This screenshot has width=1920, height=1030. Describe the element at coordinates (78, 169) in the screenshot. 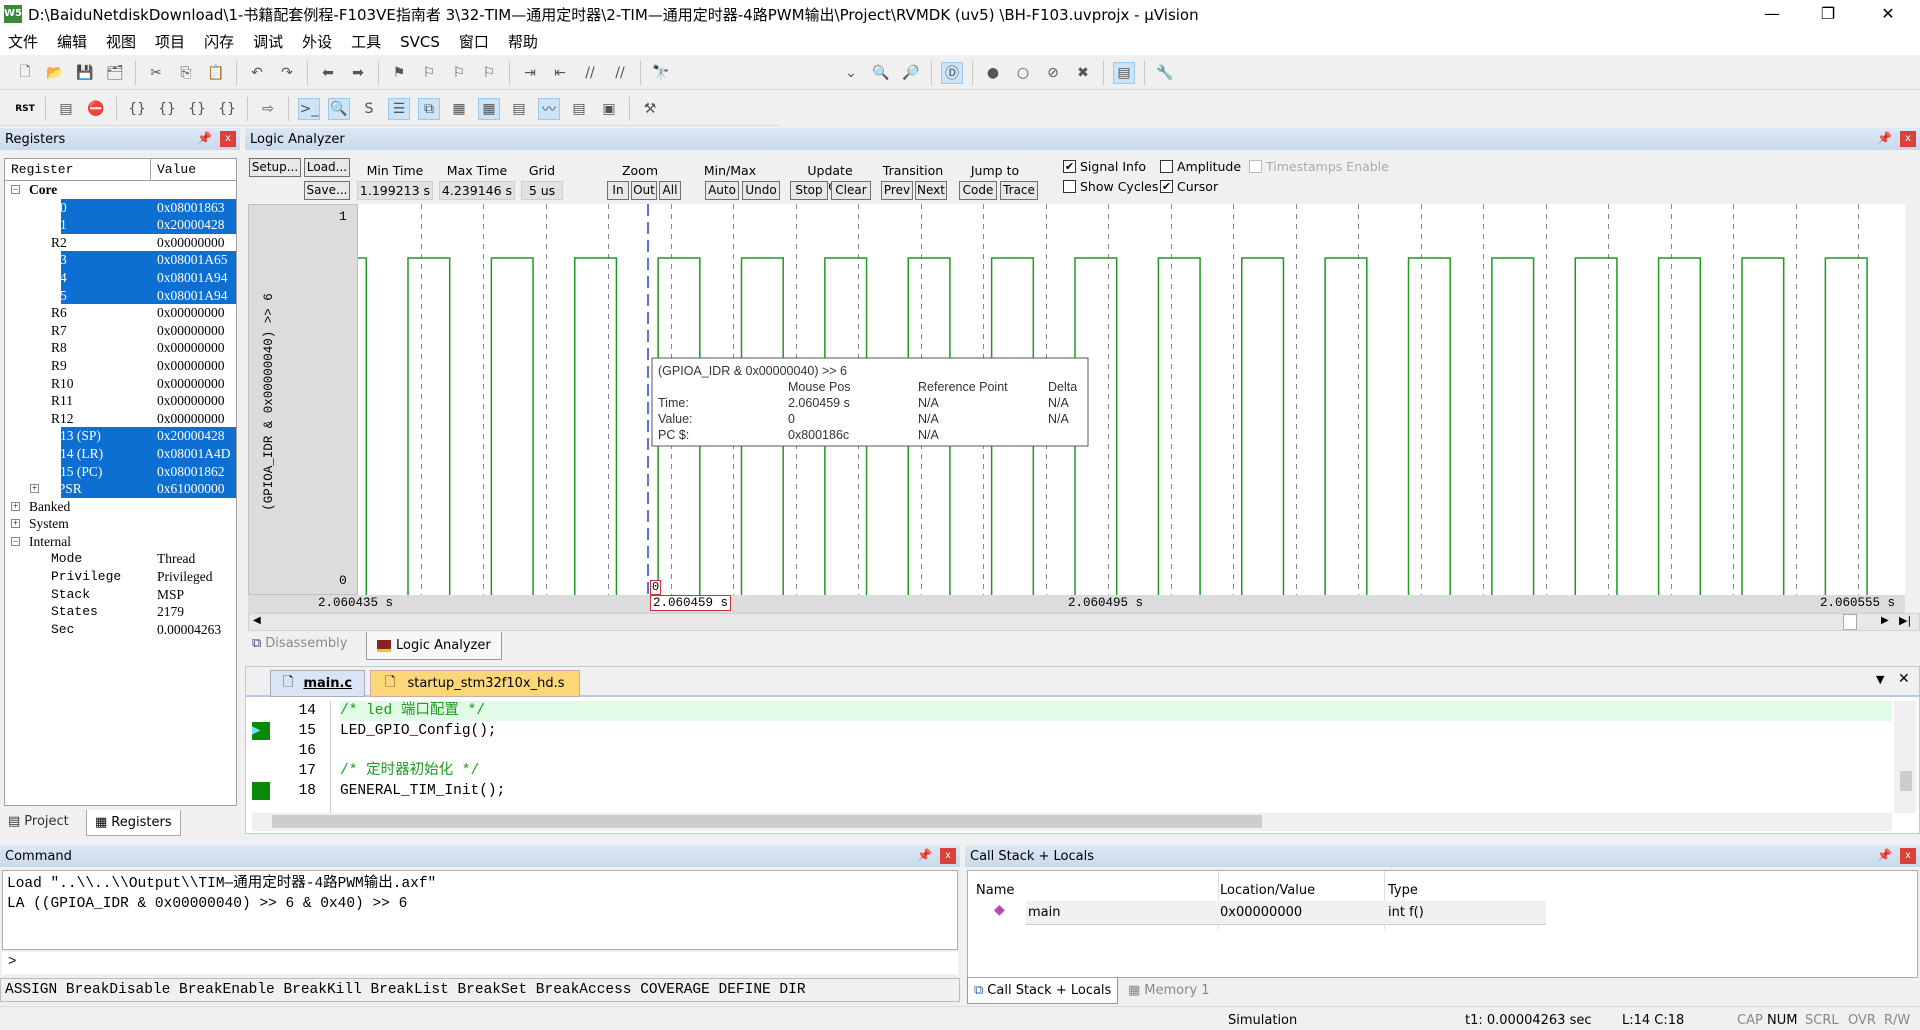

I see `register-column-header: Register` at that location.